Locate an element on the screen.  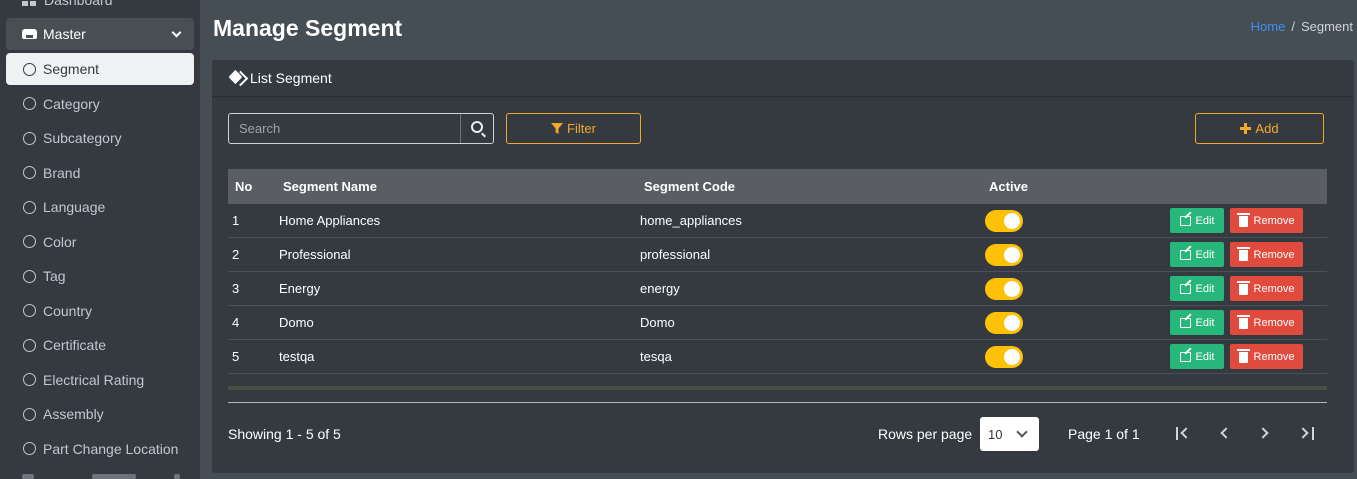
sidebar-item-label: Subcategory is located at coordinates (82, 138).